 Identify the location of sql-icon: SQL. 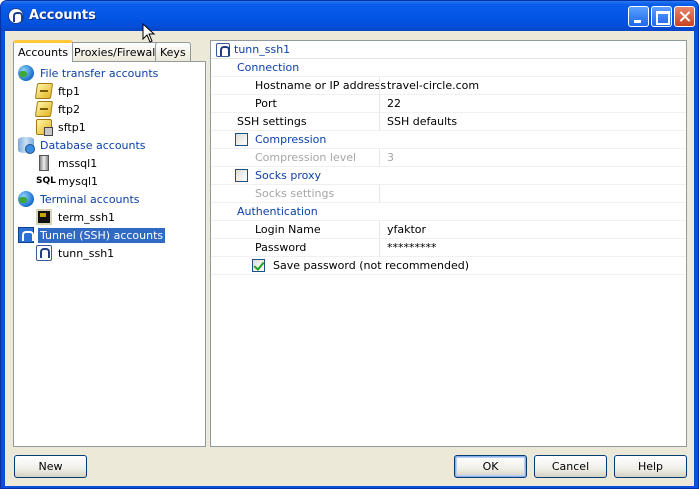
(46, 181).